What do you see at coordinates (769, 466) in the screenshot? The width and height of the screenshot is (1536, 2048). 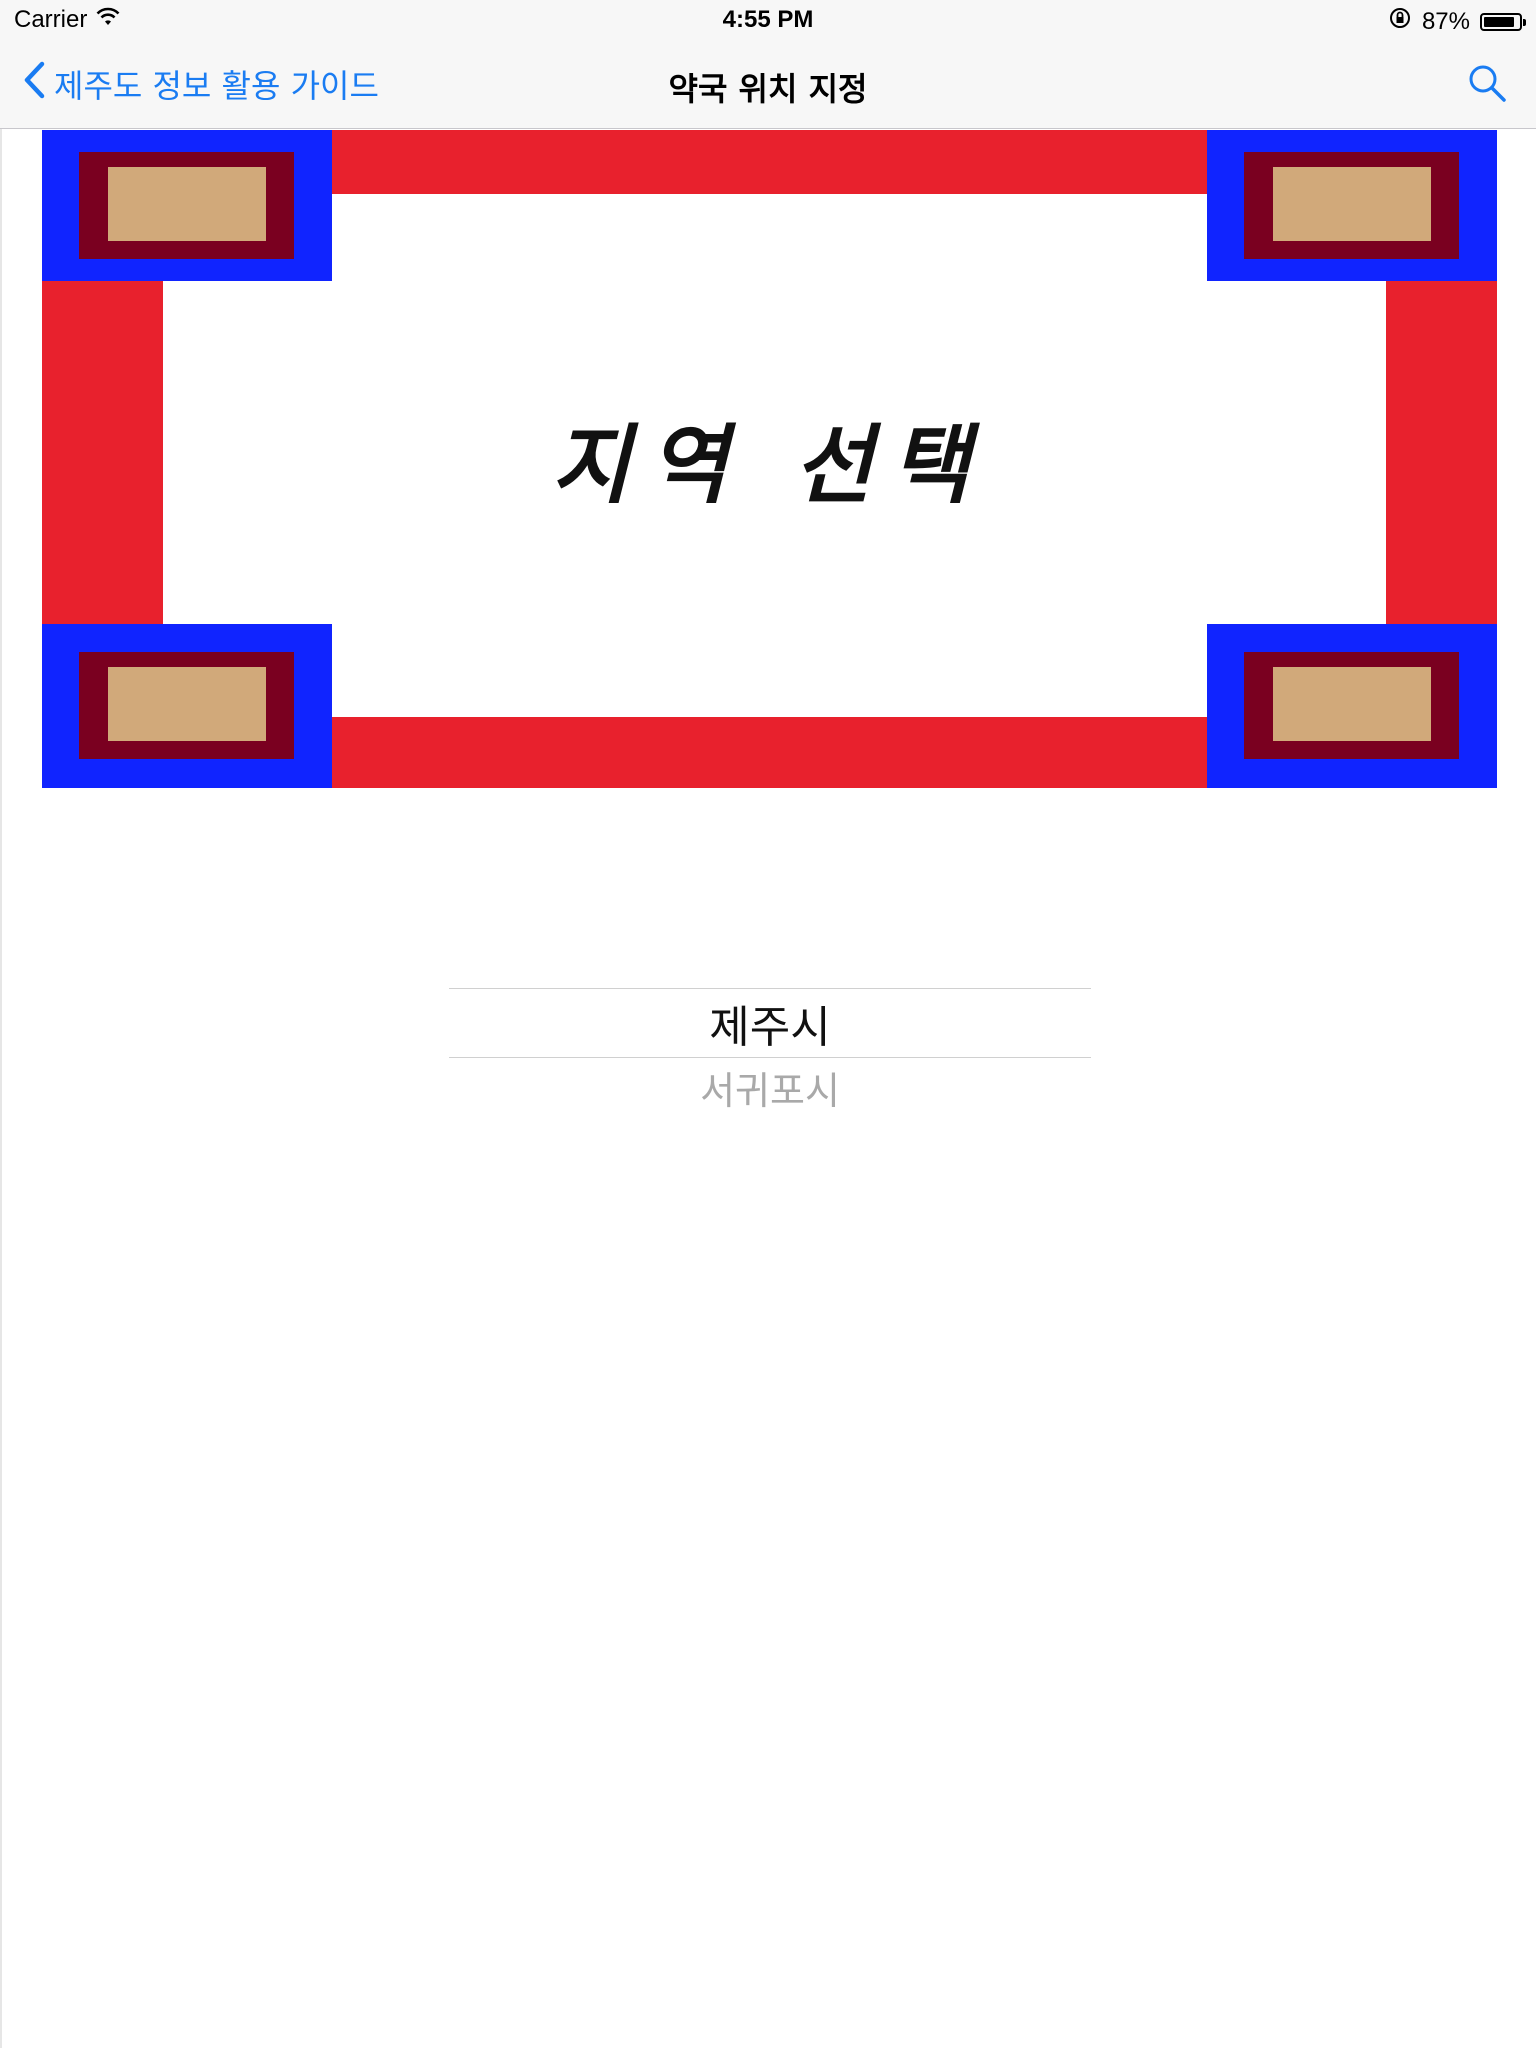 I see `banner-title: 지역 선택` at bounding box center [769, 466].